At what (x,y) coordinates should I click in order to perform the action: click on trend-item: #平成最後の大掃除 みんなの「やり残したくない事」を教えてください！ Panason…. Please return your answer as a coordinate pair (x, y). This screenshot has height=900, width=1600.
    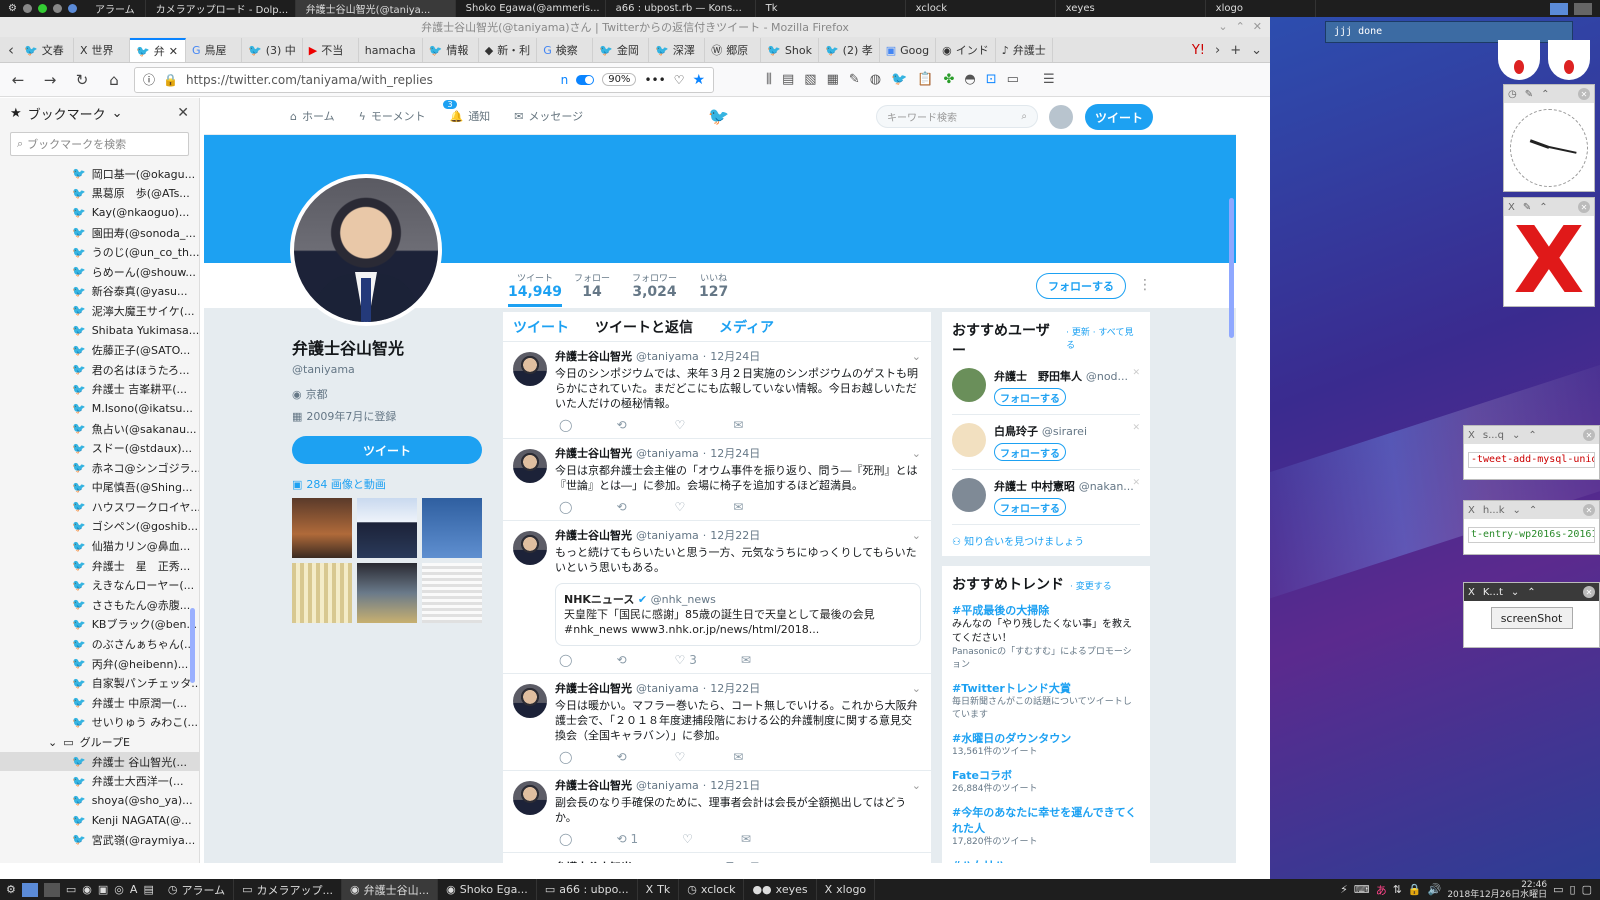
    Looking at the image, I should click on (1046, 637).